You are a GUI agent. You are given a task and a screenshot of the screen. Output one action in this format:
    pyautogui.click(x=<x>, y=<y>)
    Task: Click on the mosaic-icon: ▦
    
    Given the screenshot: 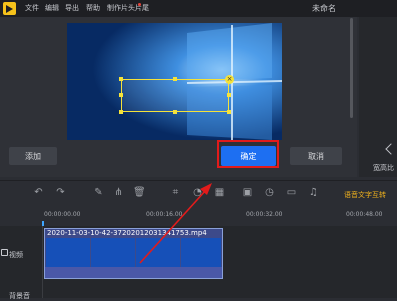 What is the action you would take?
    pyautogui.click(x=219, y=192)
    